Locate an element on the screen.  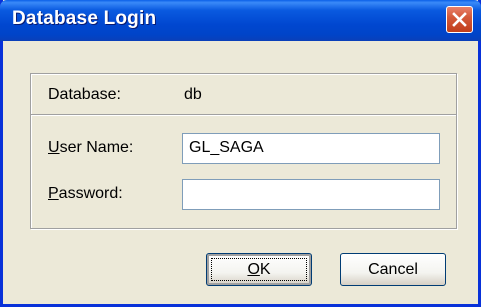
window-title: Database Login is located at coordinates (84, 18).